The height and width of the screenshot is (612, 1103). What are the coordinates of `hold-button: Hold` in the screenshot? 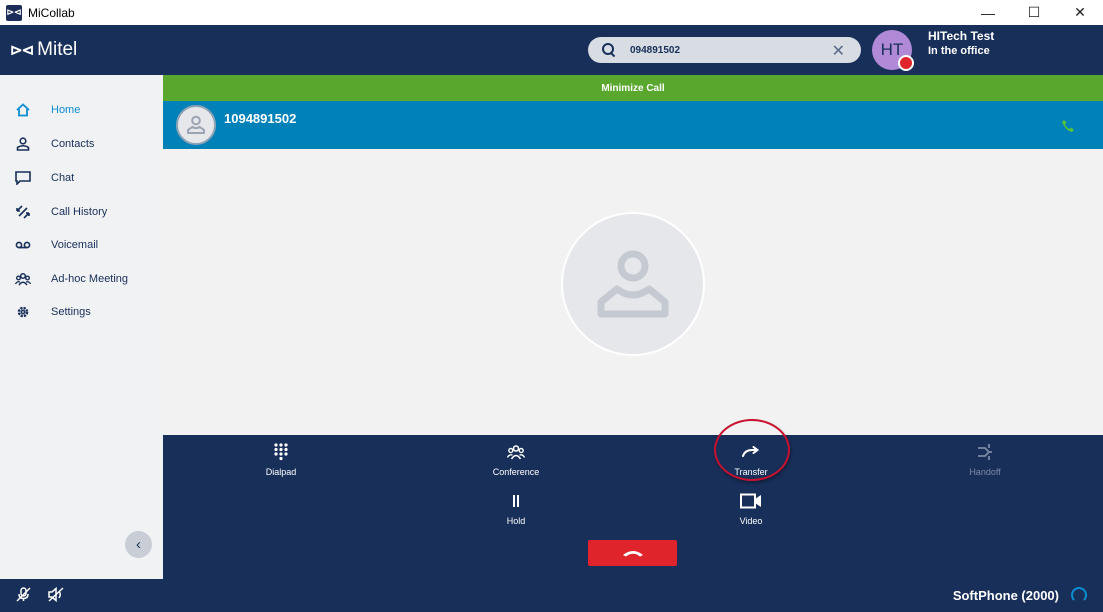 It's located at (516, 508).